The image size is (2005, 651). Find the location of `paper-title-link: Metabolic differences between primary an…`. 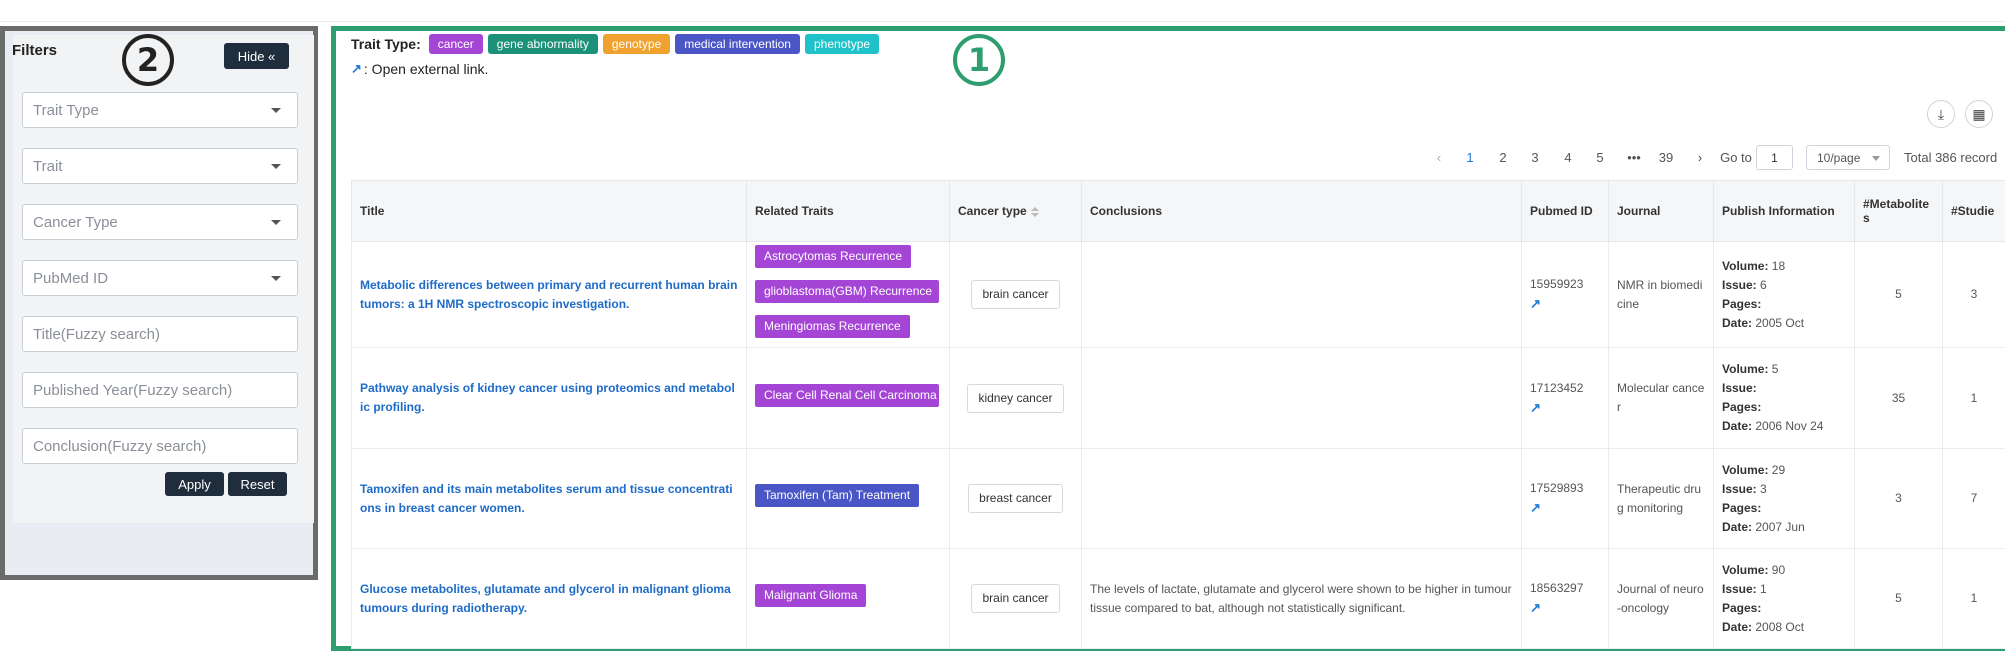

paper-title-link: Metabolic differences between primary an… is located at coordinates (548, 294).